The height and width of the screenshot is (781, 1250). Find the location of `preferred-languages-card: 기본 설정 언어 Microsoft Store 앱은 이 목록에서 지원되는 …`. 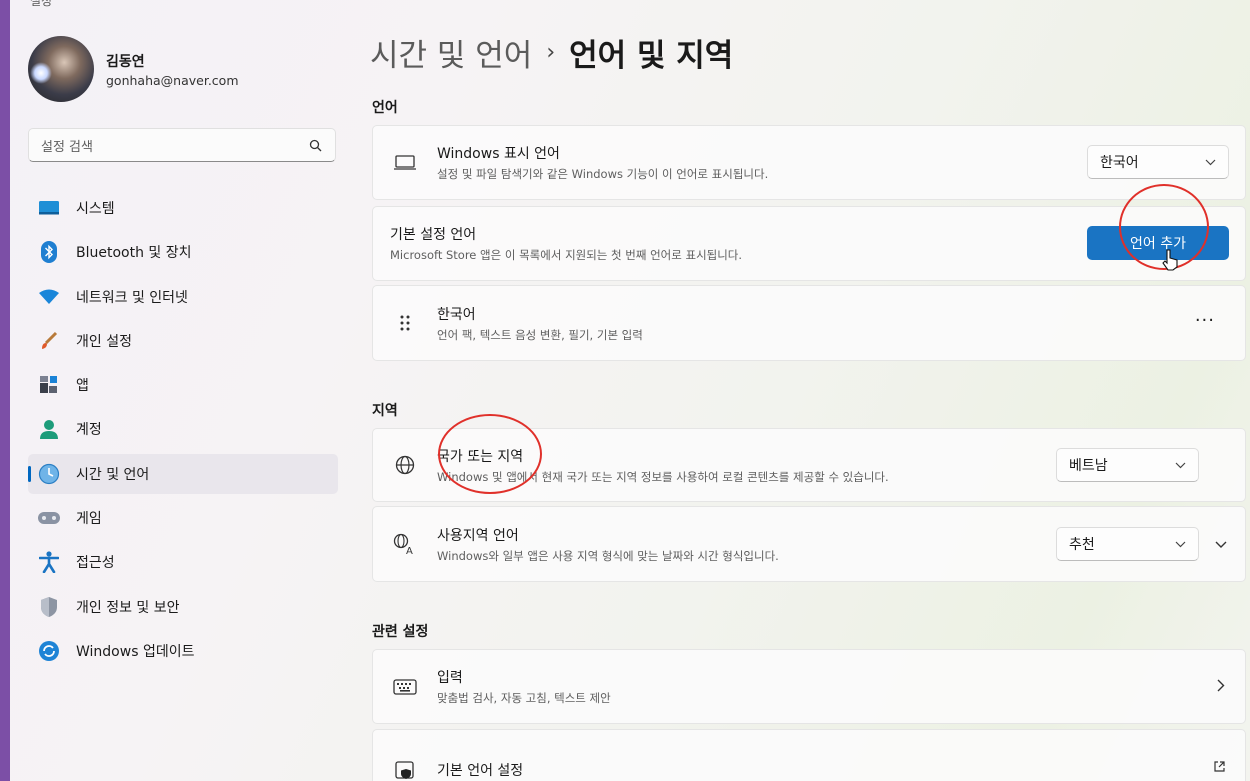

preferred-languages-card: 기본 설정 언어 Microsoft Store 앱은 이 목록에서 지원되는 … is located at coordinates (809, 243).